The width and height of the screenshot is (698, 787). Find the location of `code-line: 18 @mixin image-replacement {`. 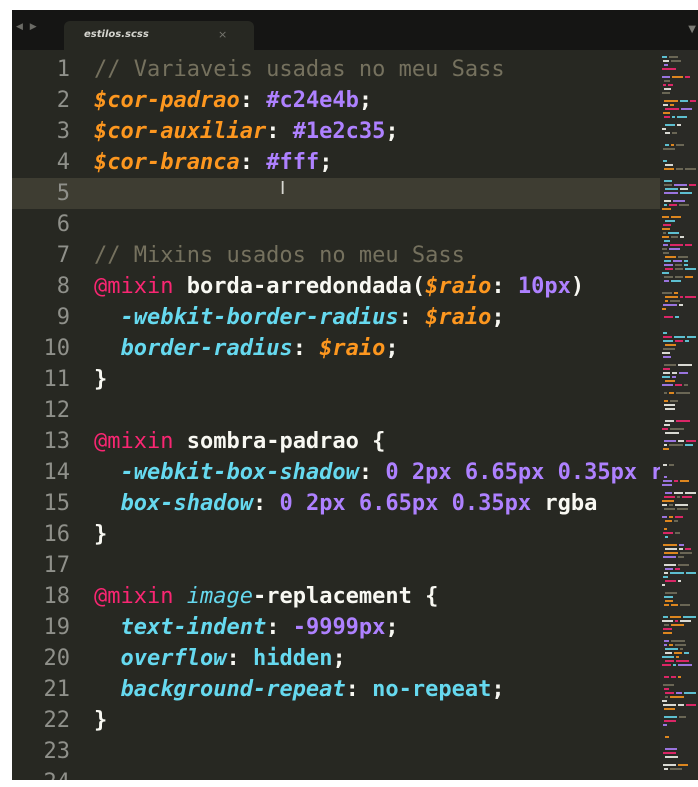

code-line: 18 @mixin image-replacement { is located at coordinates (336, 596).